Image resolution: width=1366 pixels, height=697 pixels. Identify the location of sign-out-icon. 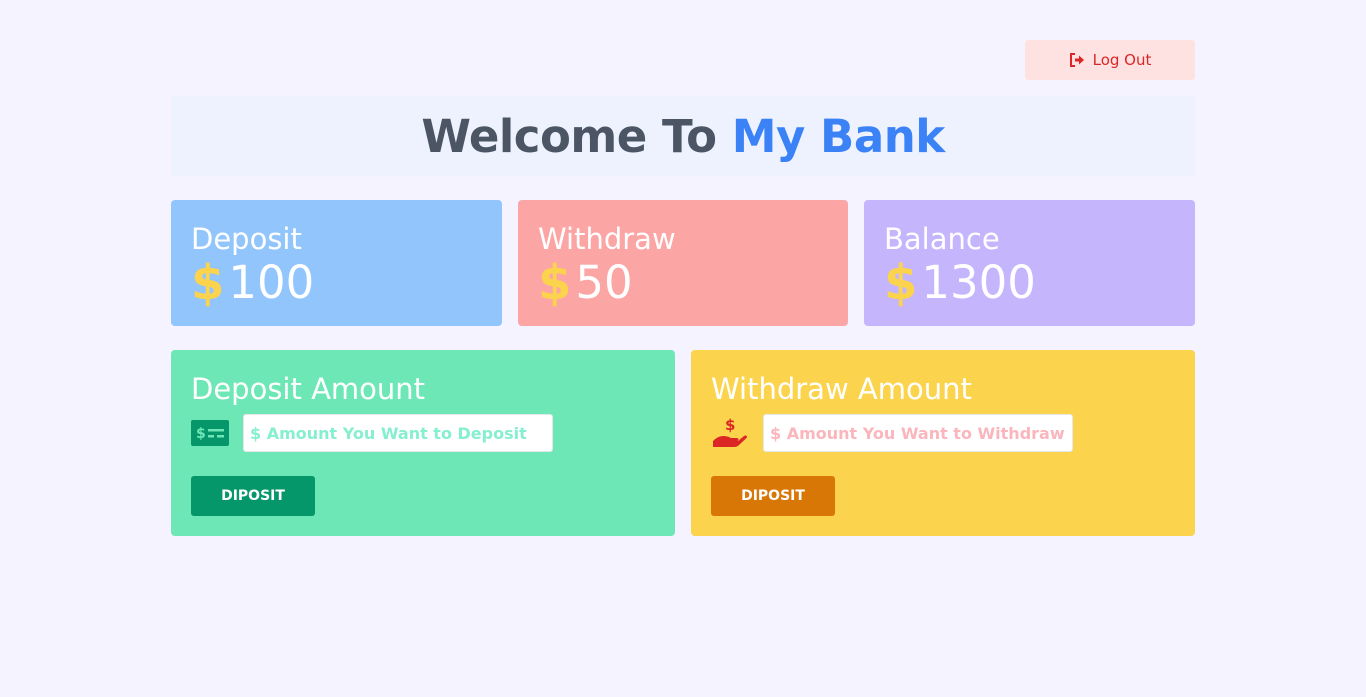
(1076, 60).